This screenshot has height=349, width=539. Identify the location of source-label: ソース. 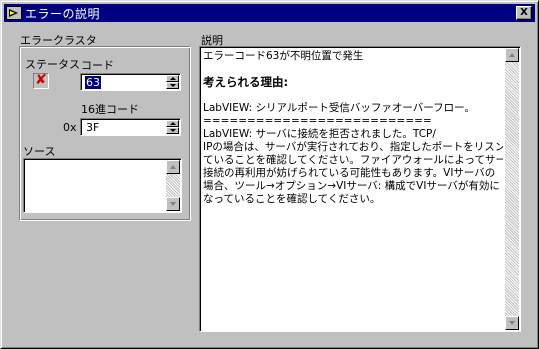
(39, 151).